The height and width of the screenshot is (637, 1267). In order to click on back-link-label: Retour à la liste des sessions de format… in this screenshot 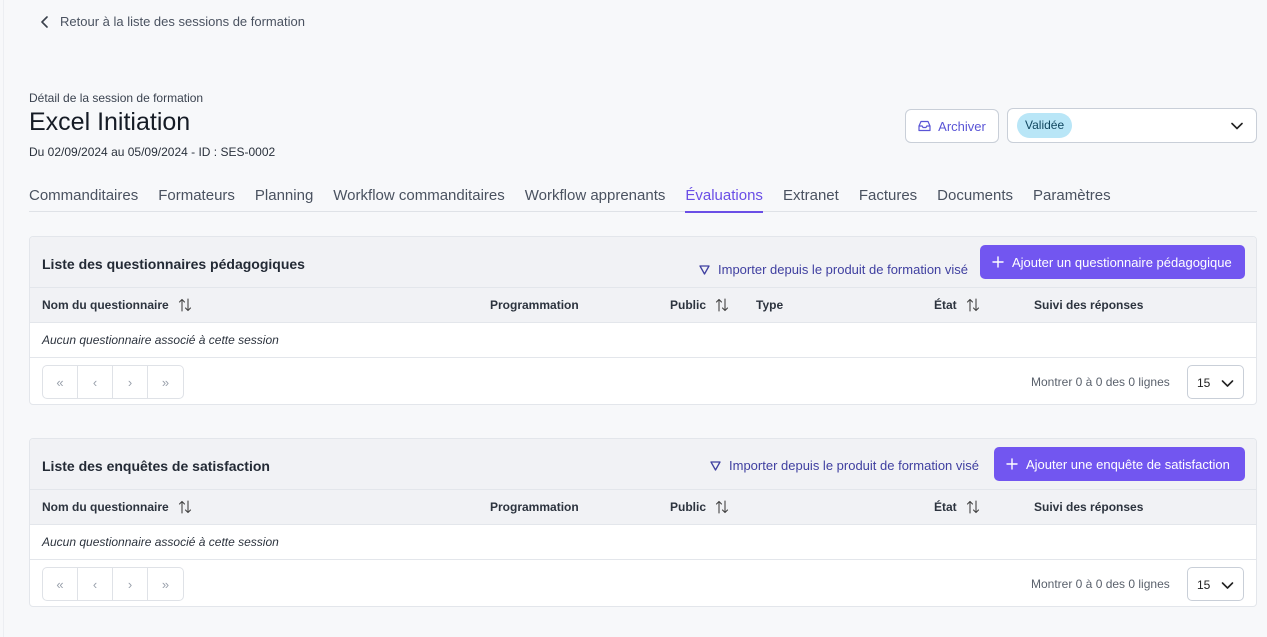, I will do `click(182, 21)`.